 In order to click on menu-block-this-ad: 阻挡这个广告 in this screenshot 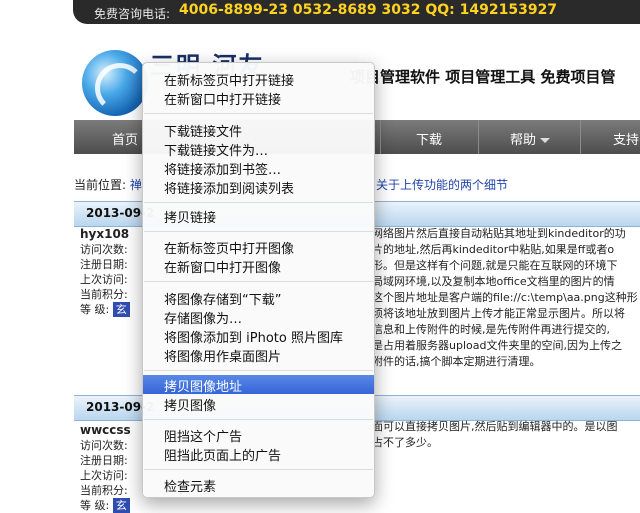, I will do `click(258, 435)`.